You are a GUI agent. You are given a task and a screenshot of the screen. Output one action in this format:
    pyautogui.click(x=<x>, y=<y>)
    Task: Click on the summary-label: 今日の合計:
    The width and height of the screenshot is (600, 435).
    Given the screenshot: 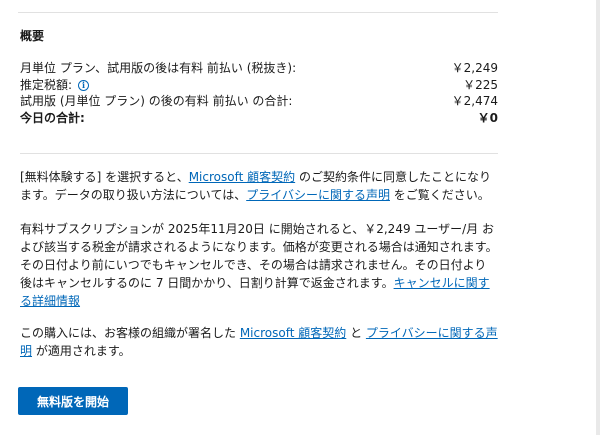 What is the action you would take?
    pyautogui.click(x=52, y=117)
    